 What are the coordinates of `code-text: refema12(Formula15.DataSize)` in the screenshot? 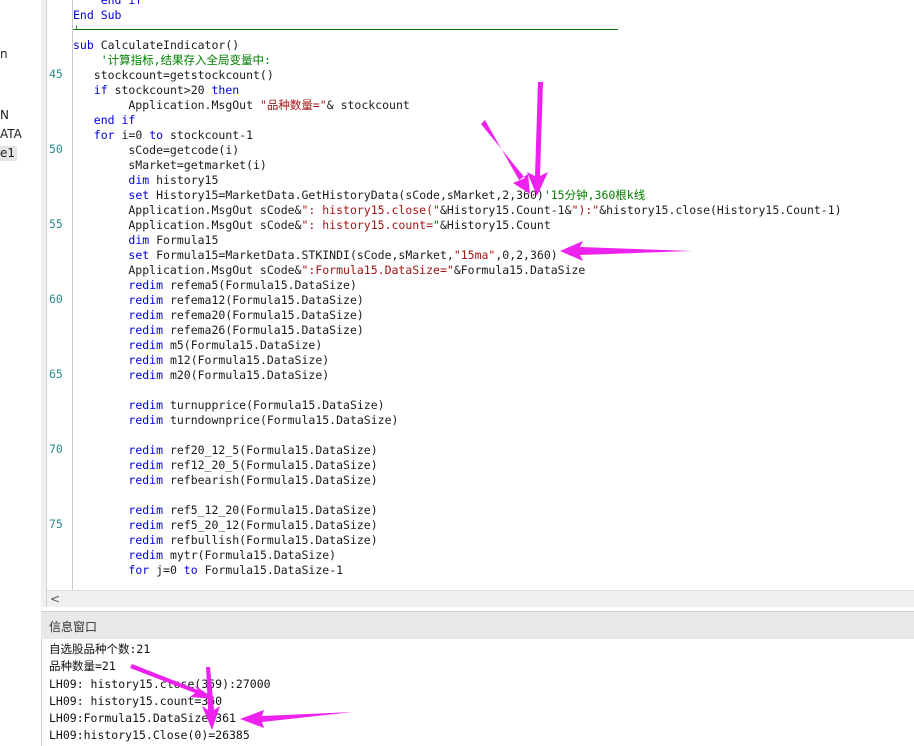 It's located at (266, 300).